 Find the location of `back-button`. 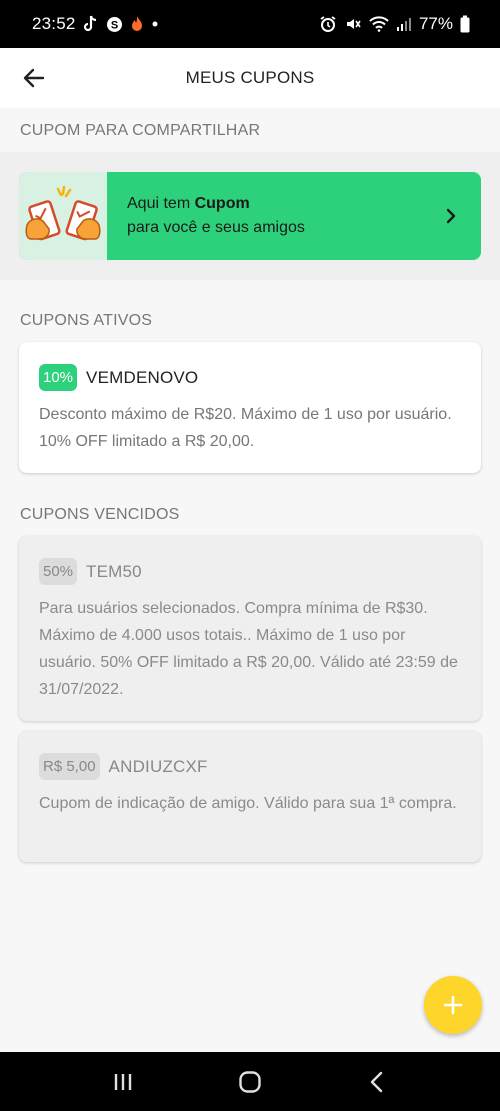

back-button is located at coordinates (34, 78).